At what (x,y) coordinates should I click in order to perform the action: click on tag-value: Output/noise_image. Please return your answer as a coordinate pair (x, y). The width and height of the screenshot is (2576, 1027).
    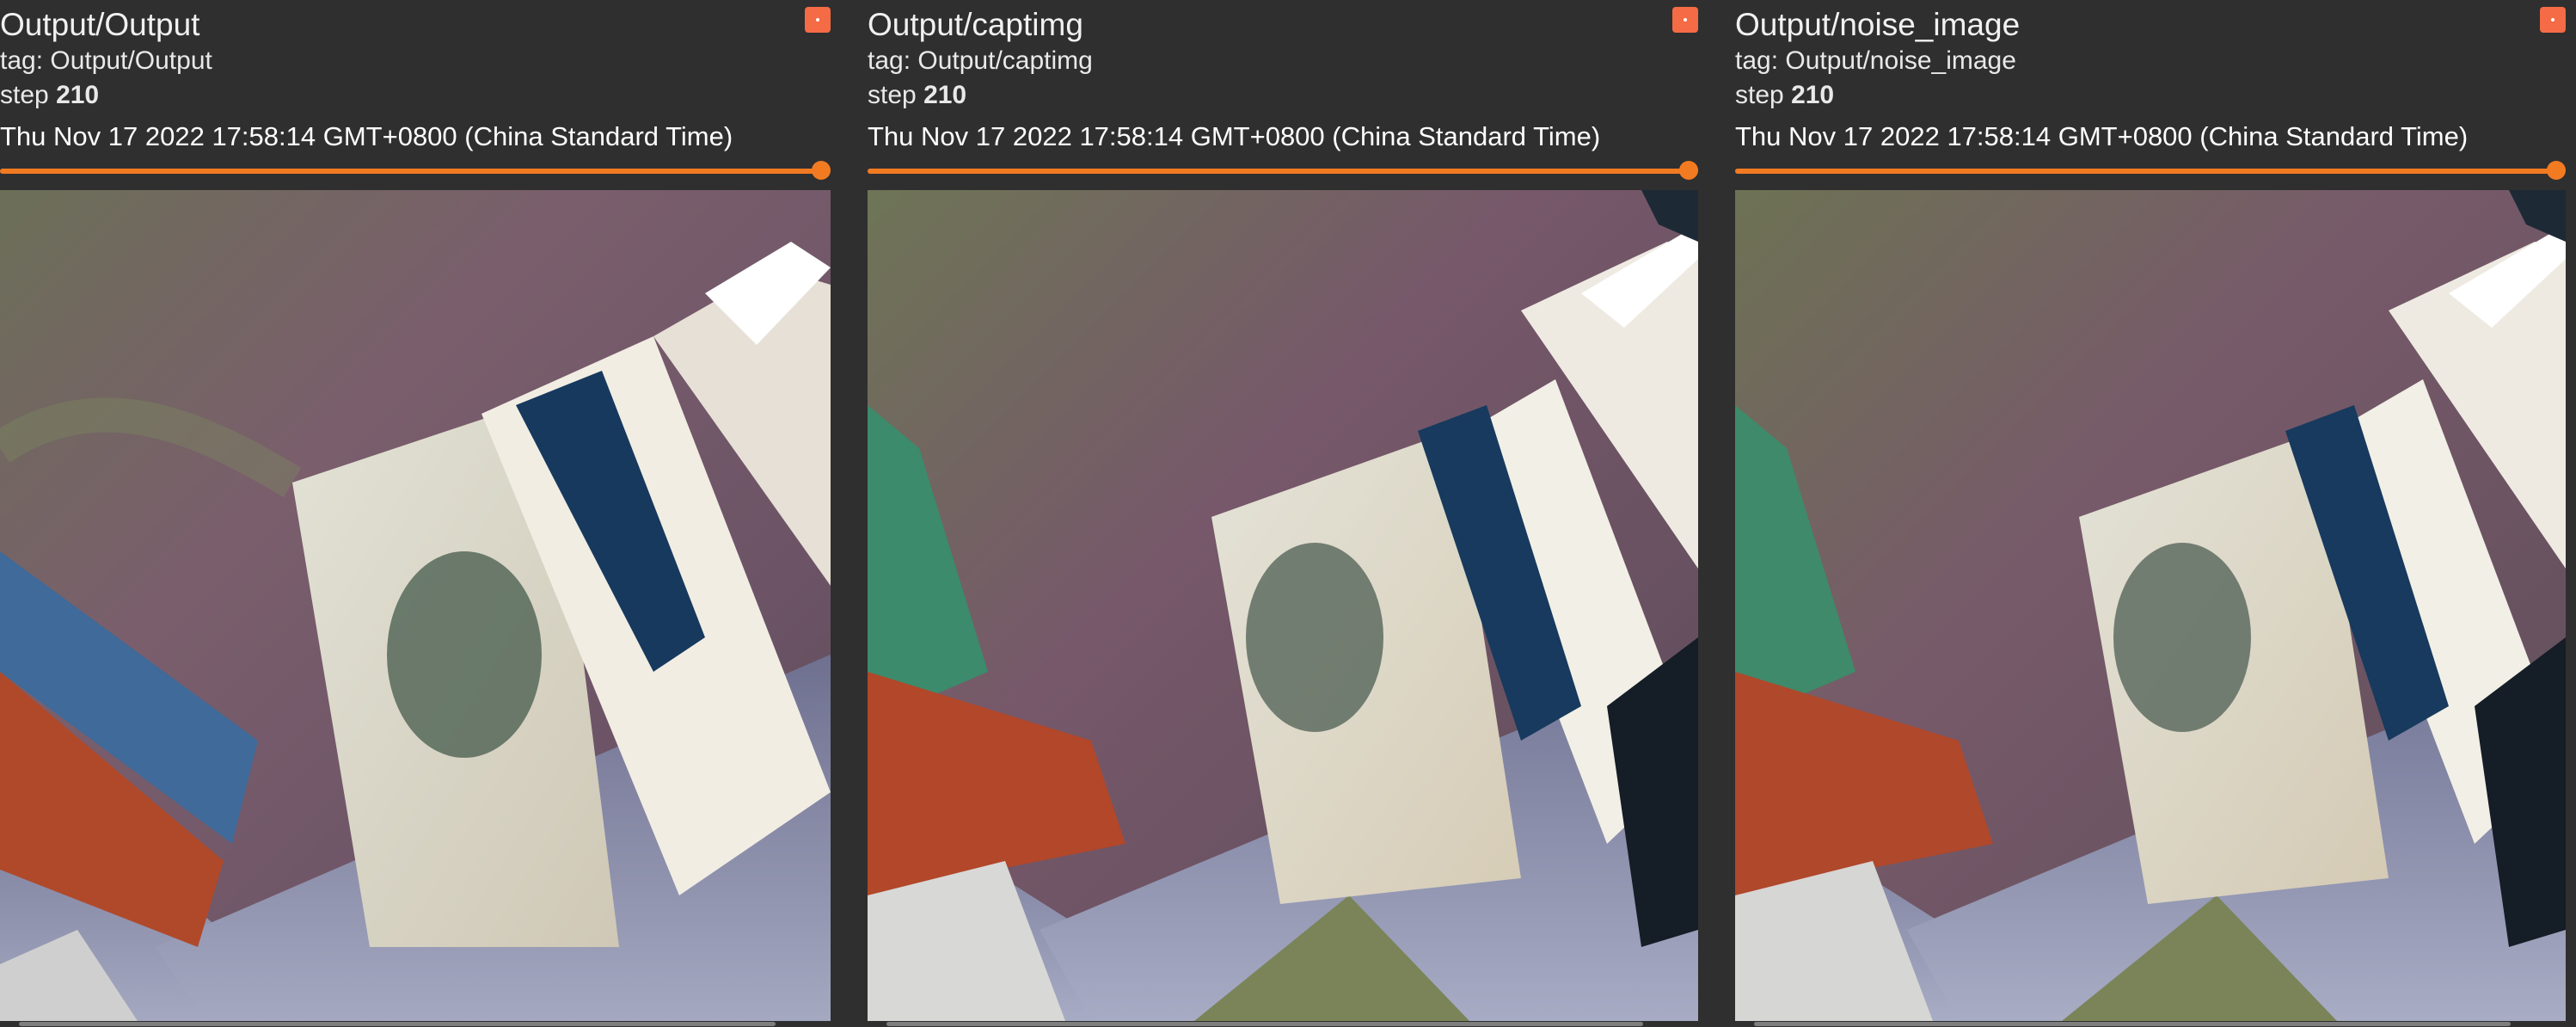
    Looking at the image, I should click on (1900, 60).